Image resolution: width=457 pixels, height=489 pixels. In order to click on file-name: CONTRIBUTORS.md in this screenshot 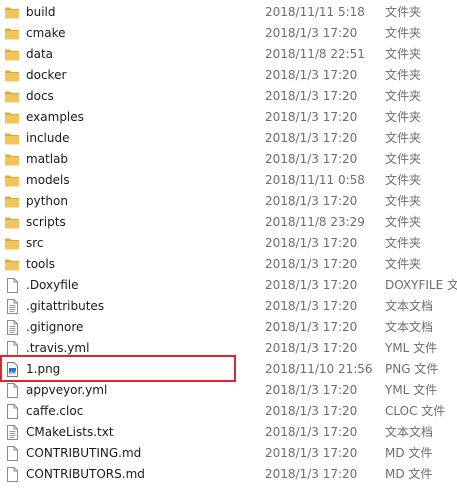, I will do `click(85, 474)`.